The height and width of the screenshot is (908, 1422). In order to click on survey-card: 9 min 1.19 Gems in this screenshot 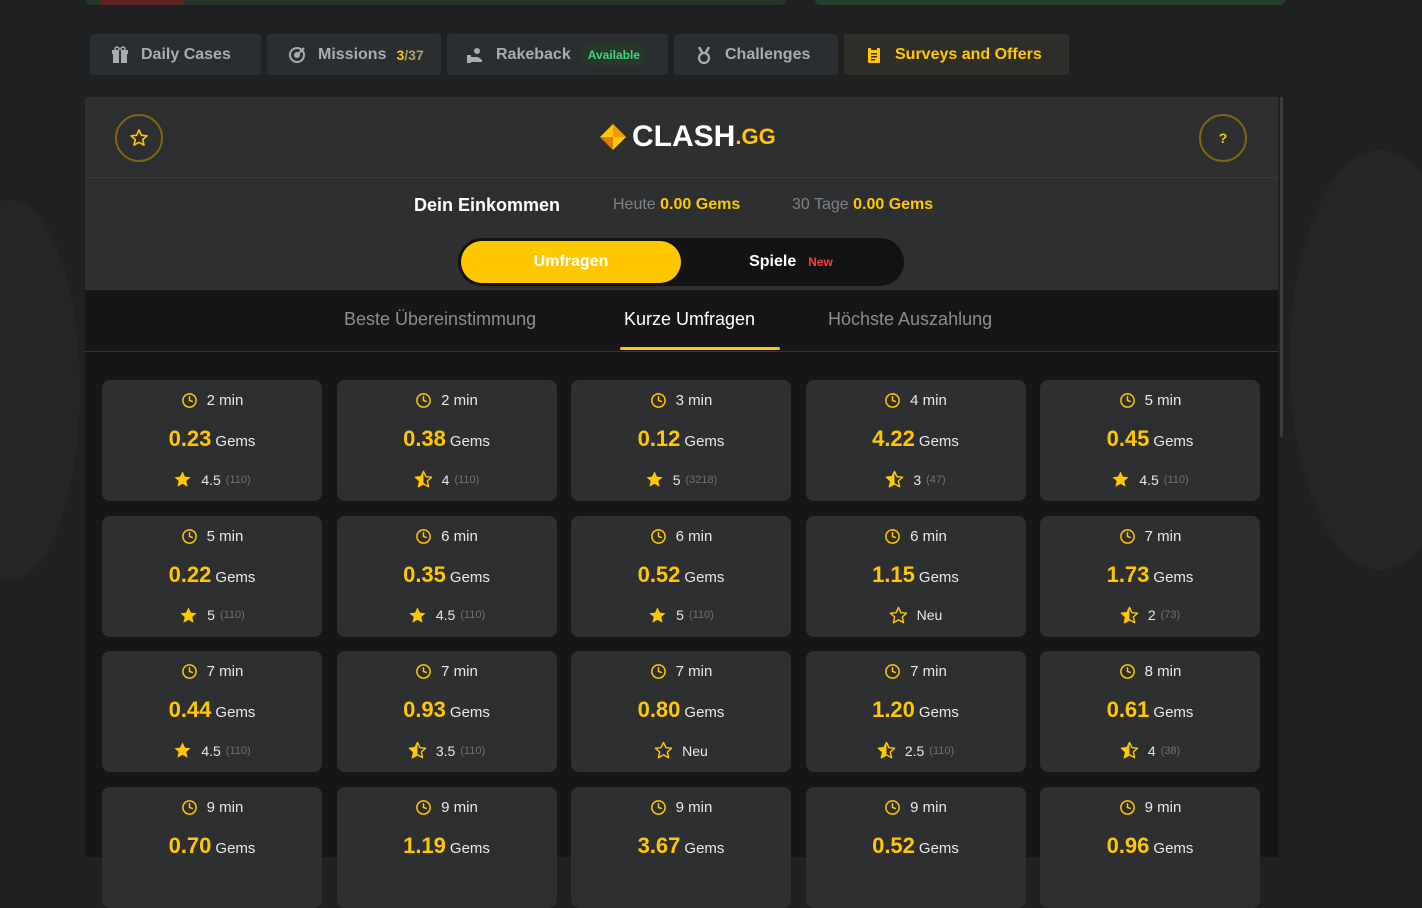, I will do `click(446, 847)`.